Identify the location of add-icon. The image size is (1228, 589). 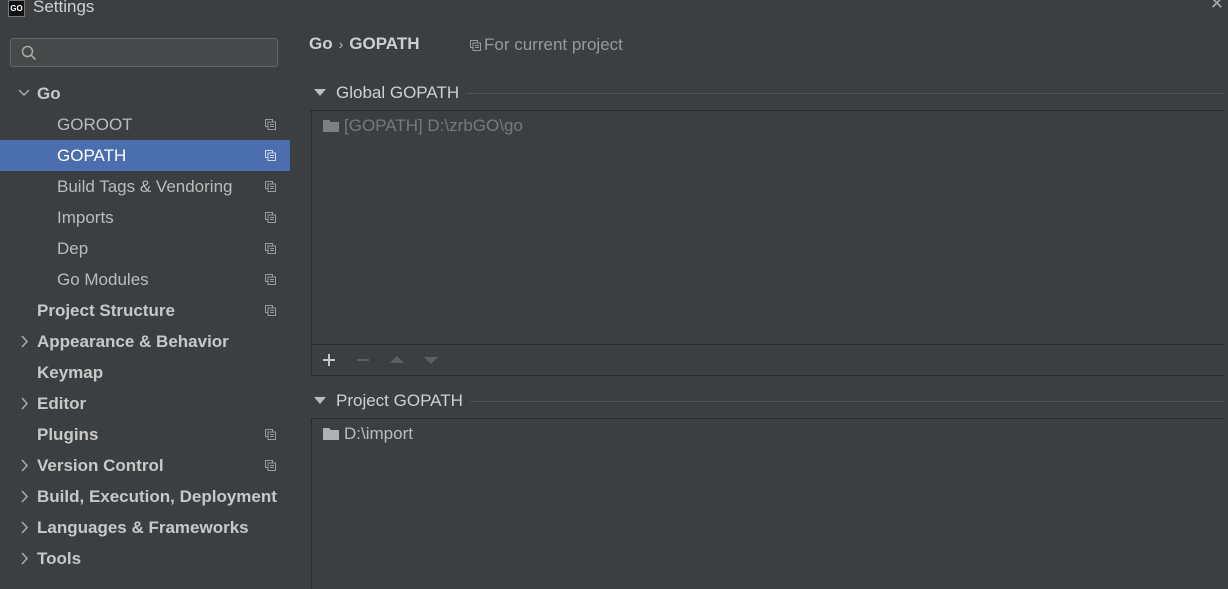
(329, 360).